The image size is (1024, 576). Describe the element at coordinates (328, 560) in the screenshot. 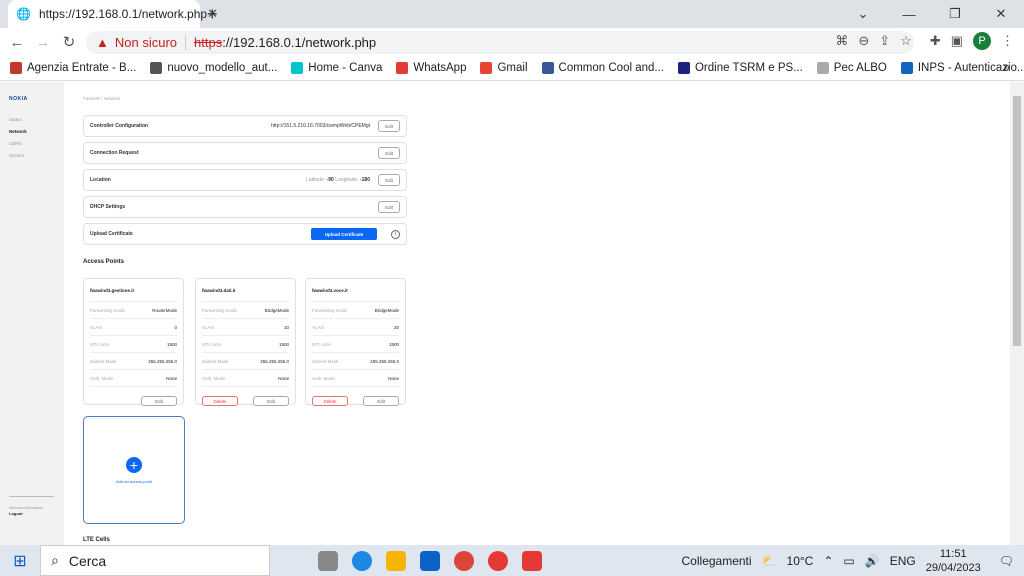

I see `task-view-icon` at that location.